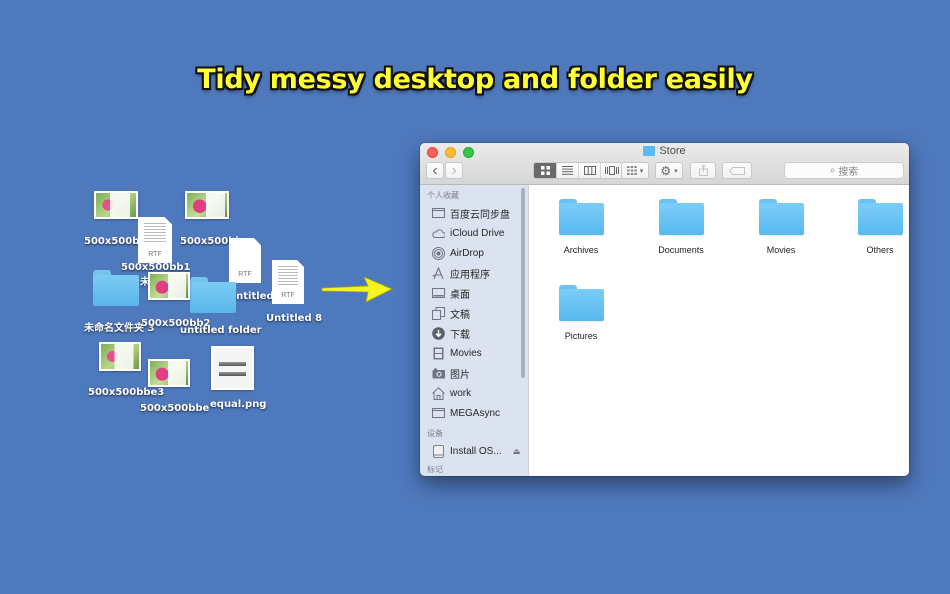  What do you see at coordinates (470, 275) in the screenshot?
I see `sidebar-item-label: 应用程序` at bounding box center [470, 275].